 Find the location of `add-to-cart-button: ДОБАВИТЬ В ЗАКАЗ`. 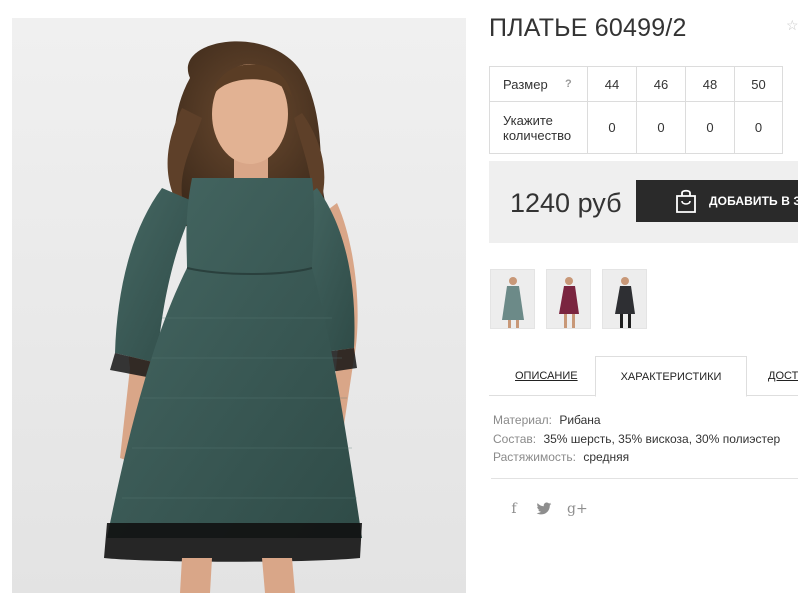

add-to-cart-button: ДОБАВИТЬ В ЗАКАЗ is located at coordinates (717, 201).